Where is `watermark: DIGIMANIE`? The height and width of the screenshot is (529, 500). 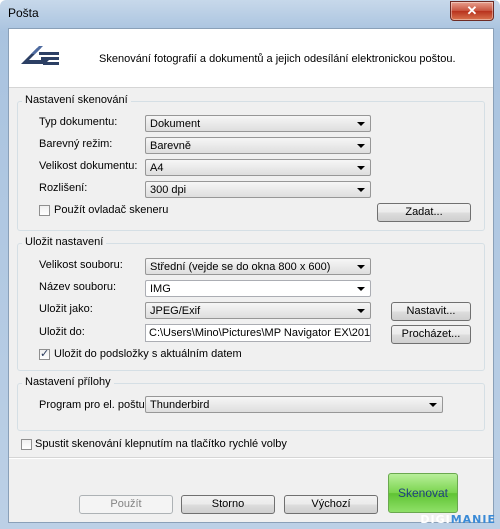
watermark: DIGIMANIE is located at coordinates (458, 519).